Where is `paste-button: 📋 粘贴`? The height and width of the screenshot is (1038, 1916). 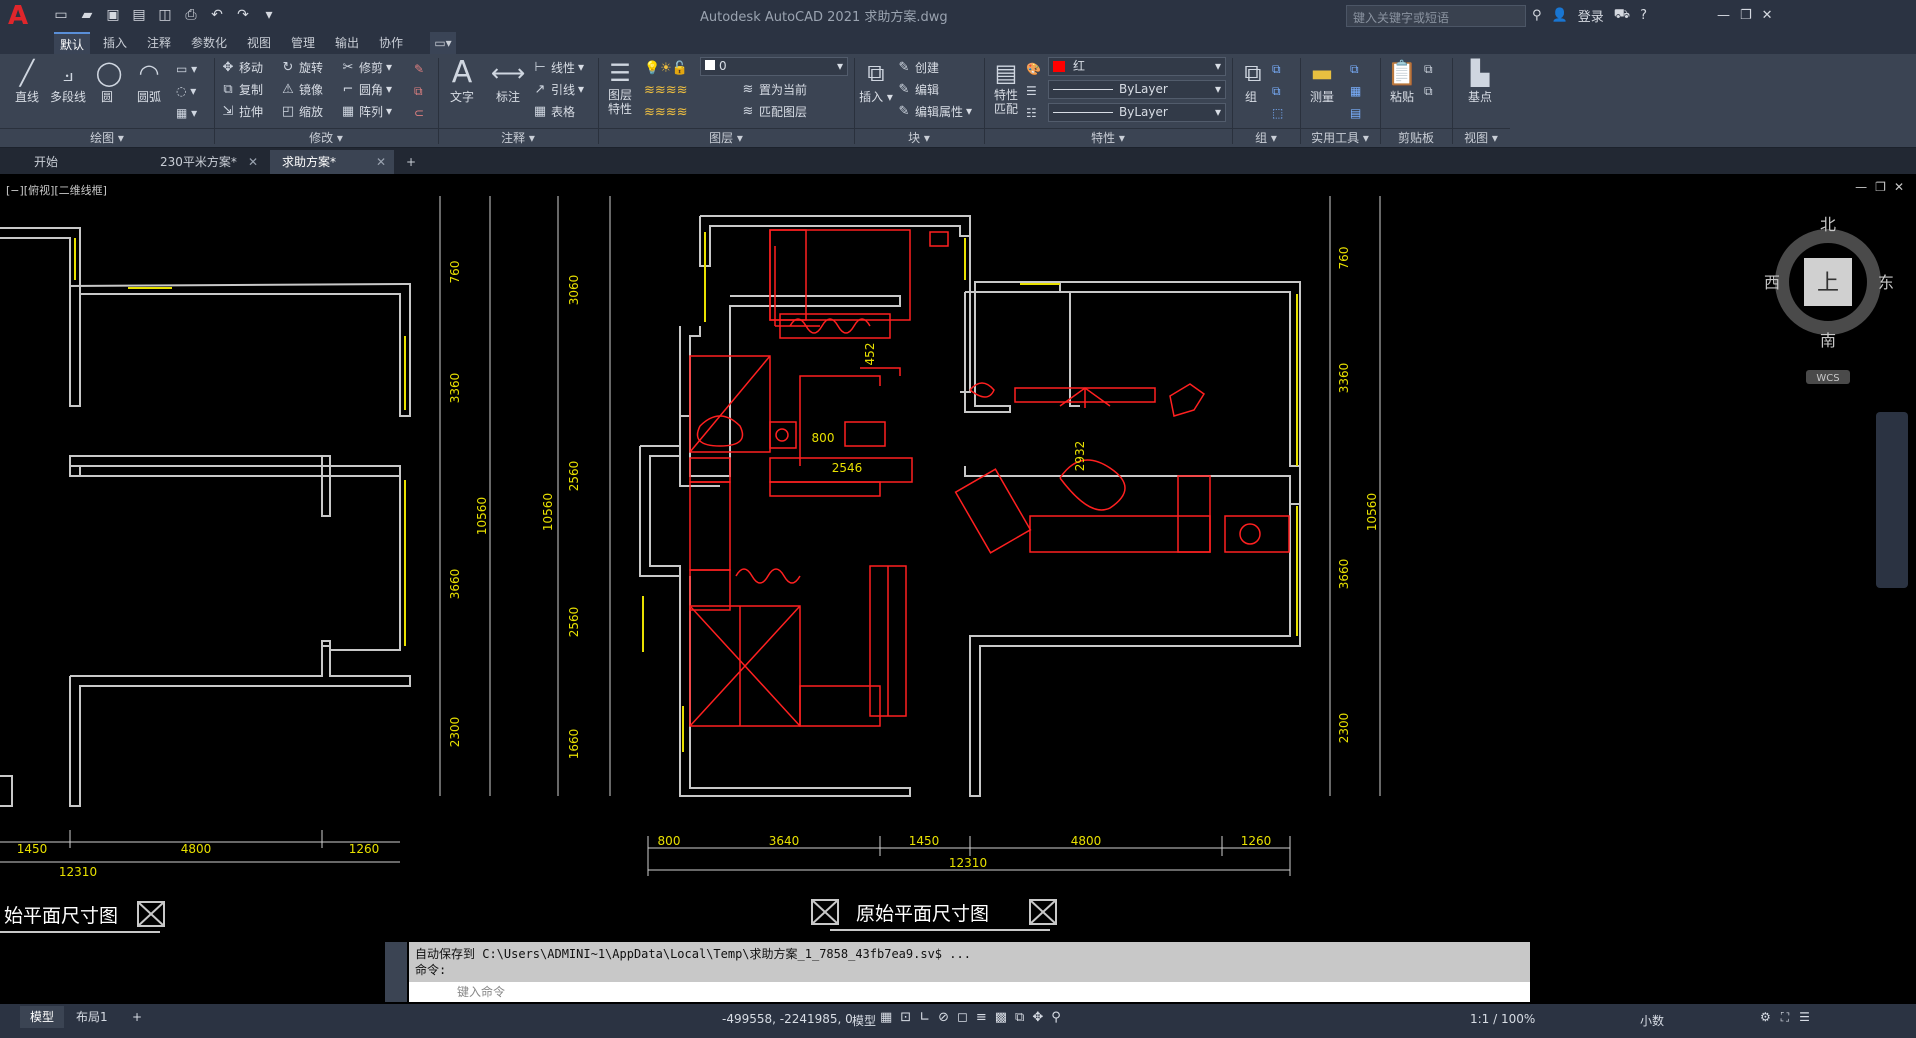
paste-button: 📋 粘贴 is located at coordinates (1402, 81).